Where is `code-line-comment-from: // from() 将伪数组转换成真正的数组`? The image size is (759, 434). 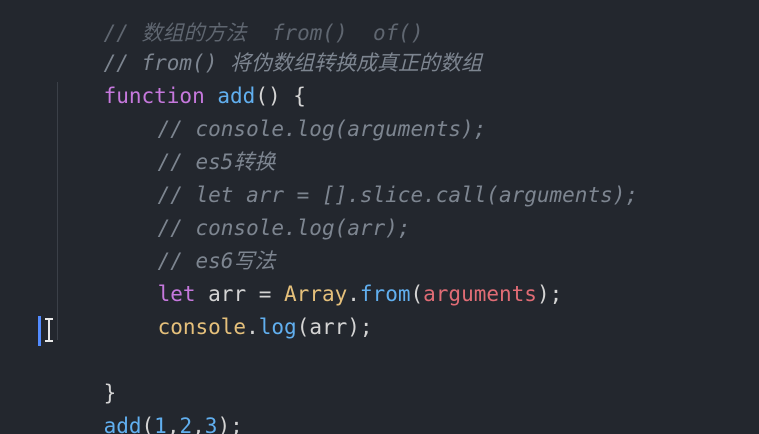
code-line-comment-from: // from() 将伪数组转换成真正的数组 is located at coordinates (267, 44).